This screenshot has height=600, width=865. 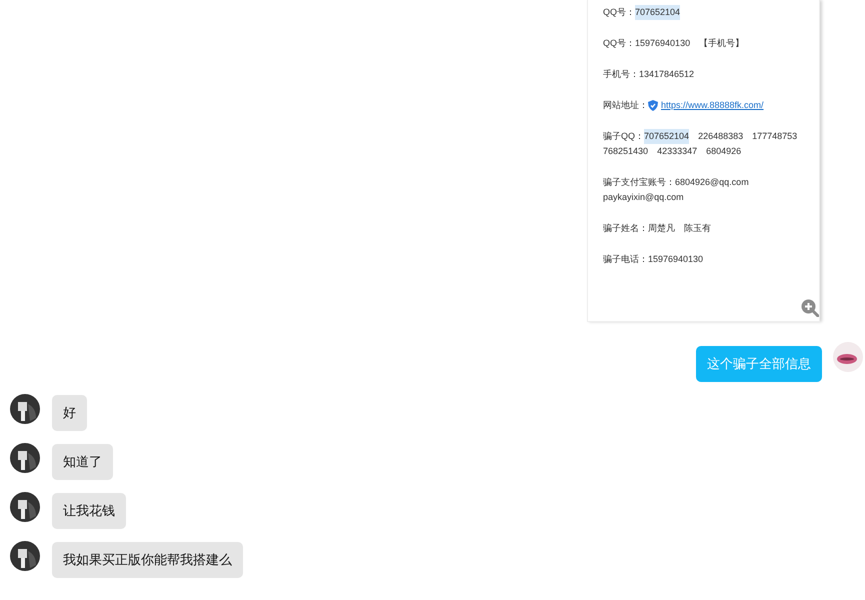 I want to click on website-link: https://www.88888fk.com/, so click(x=712, y=105).